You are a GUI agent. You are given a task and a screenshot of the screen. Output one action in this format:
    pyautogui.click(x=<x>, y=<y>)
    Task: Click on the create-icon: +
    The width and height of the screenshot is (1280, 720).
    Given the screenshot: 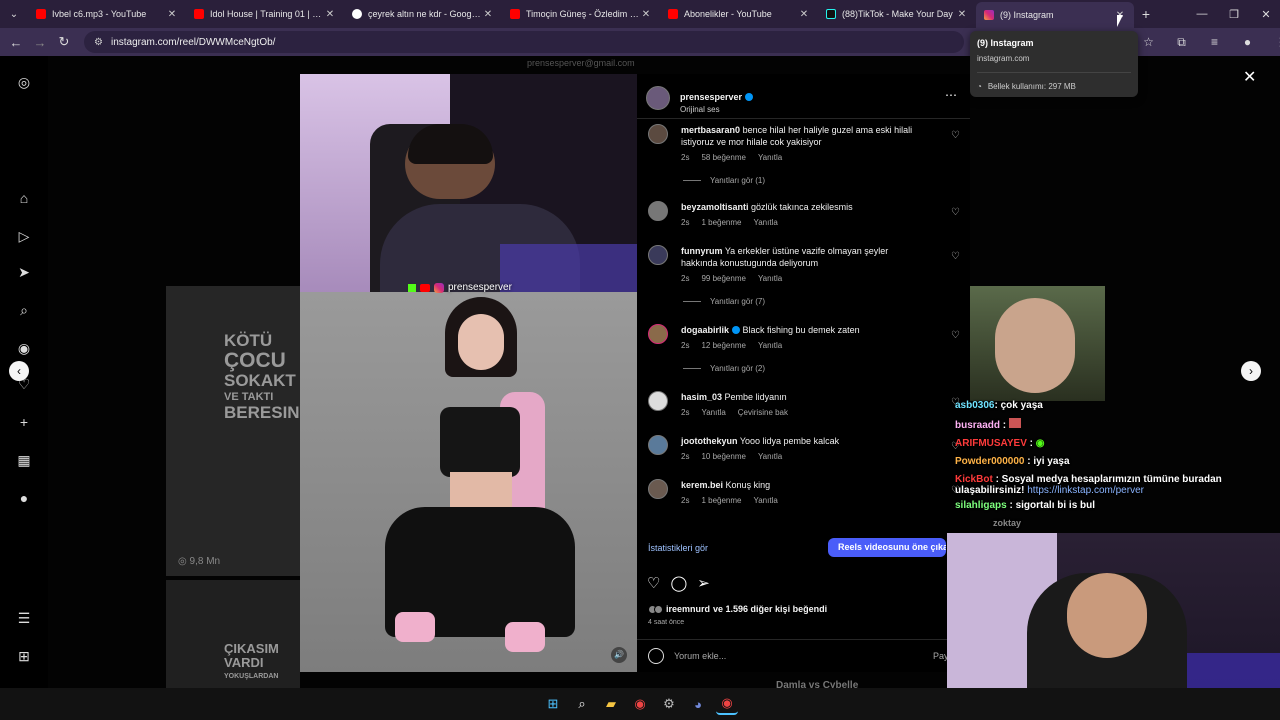 What is the action you would take?
    pyautogui.click(x=24, y=422)
    